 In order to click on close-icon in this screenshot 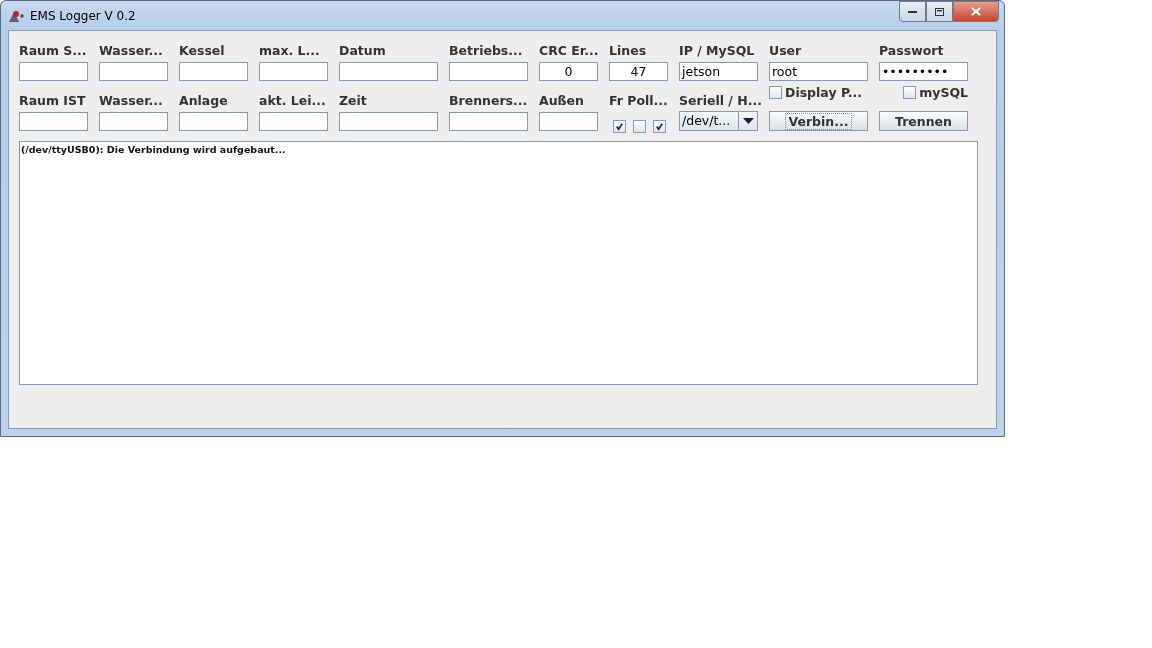, I will do `click(976, 11)`.